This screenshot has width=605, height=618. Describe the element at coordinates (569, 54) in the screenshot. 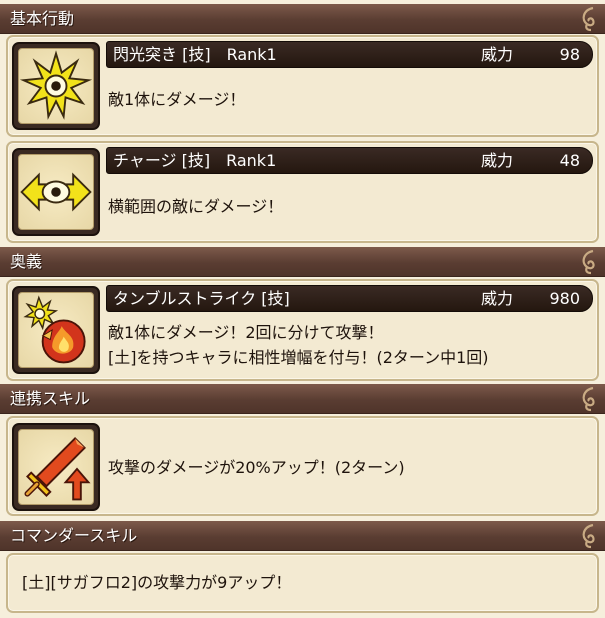

I see `power-value: 98` at that location.